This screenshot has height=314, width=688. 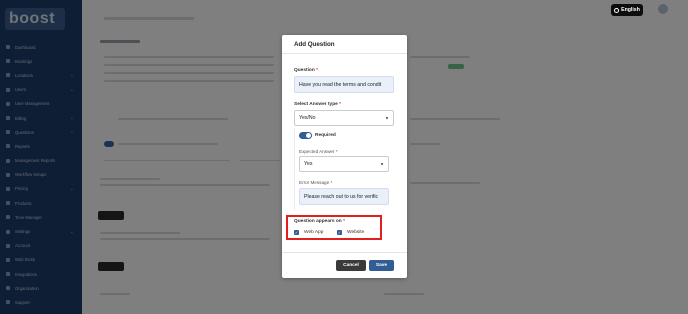 I want to click on question-input: Have you read the terms and condit, so click(x=344, y=84).